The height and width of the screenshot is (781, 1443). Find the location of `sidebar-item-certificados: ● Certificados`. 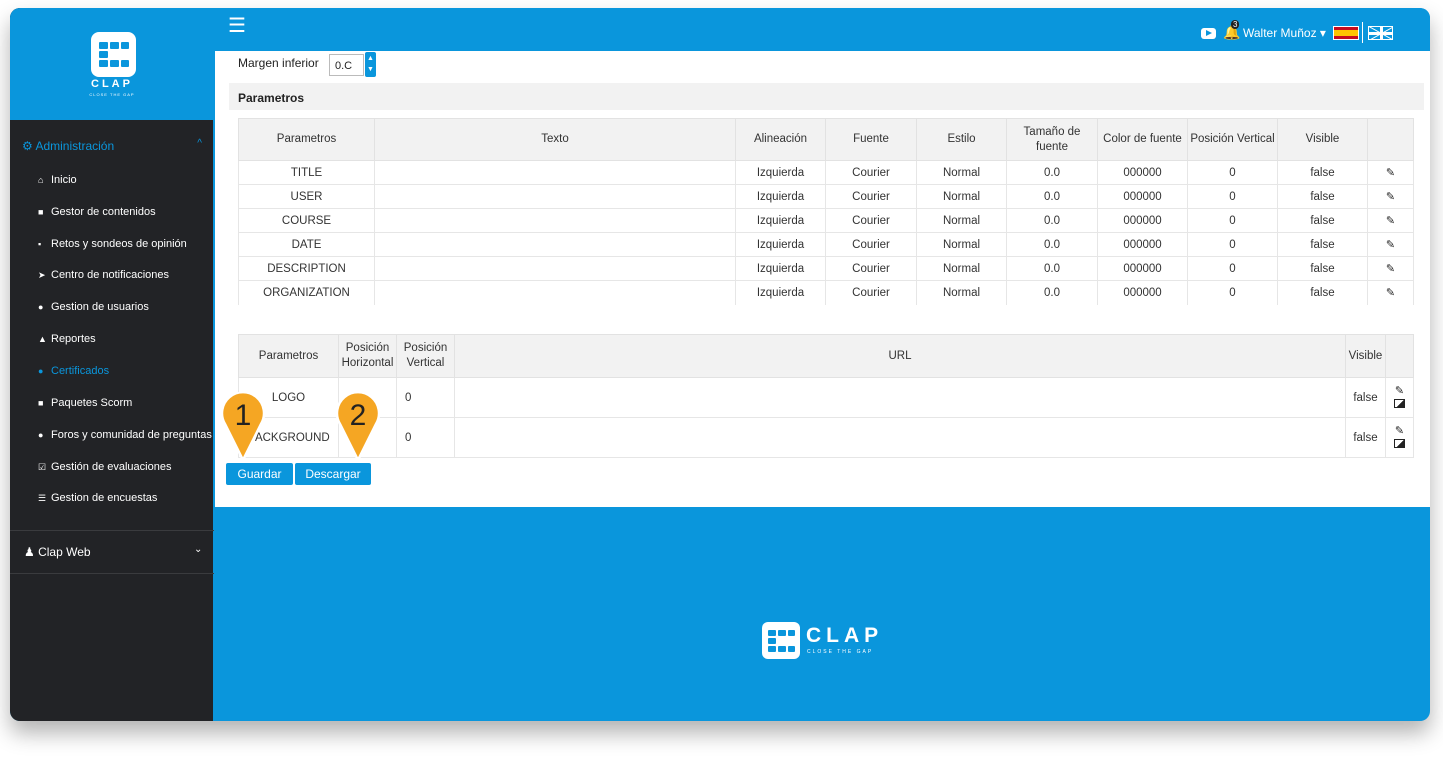

sidebar-item-certificados: ● Certificados is located at coordinates (73, 371).